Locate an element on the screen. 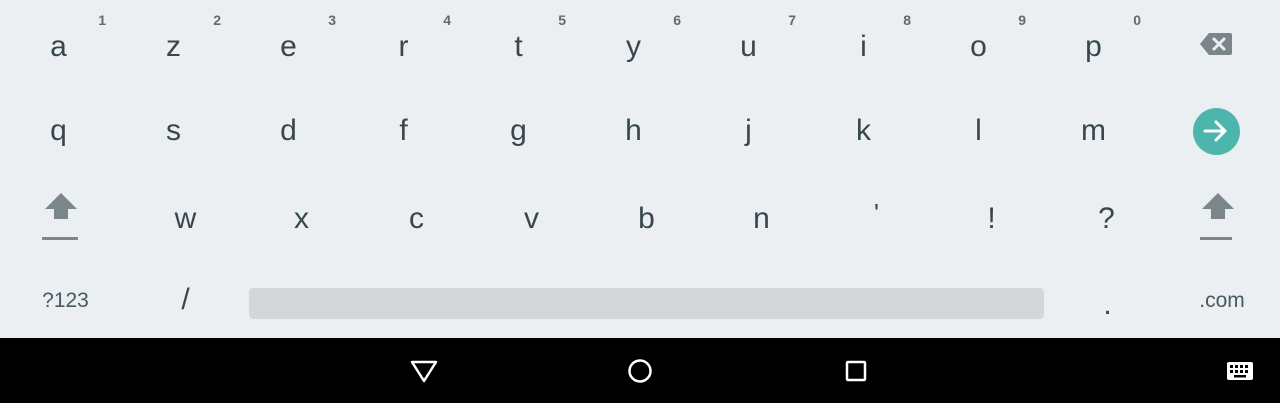 Image resolution: width=1280 pixels, height=403 pixels. key-apostrophe: ' is located at coordinates (876, 217).